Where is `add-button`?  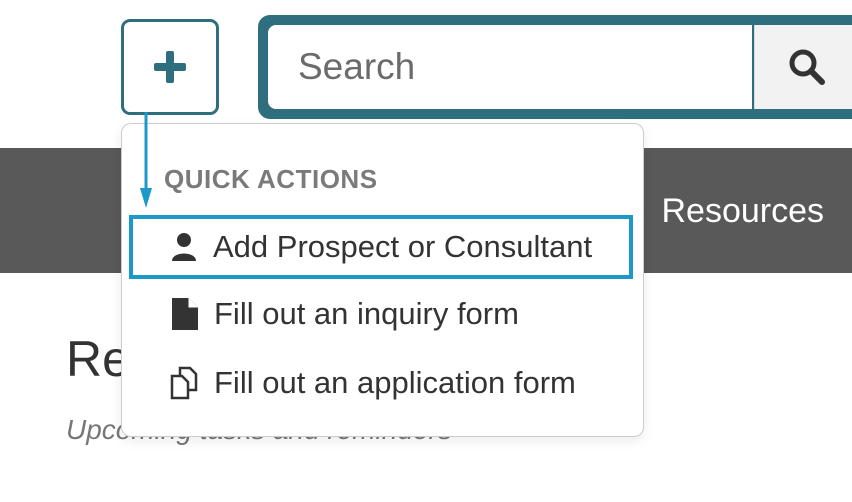
add-button is located at coordinates (170, 67).